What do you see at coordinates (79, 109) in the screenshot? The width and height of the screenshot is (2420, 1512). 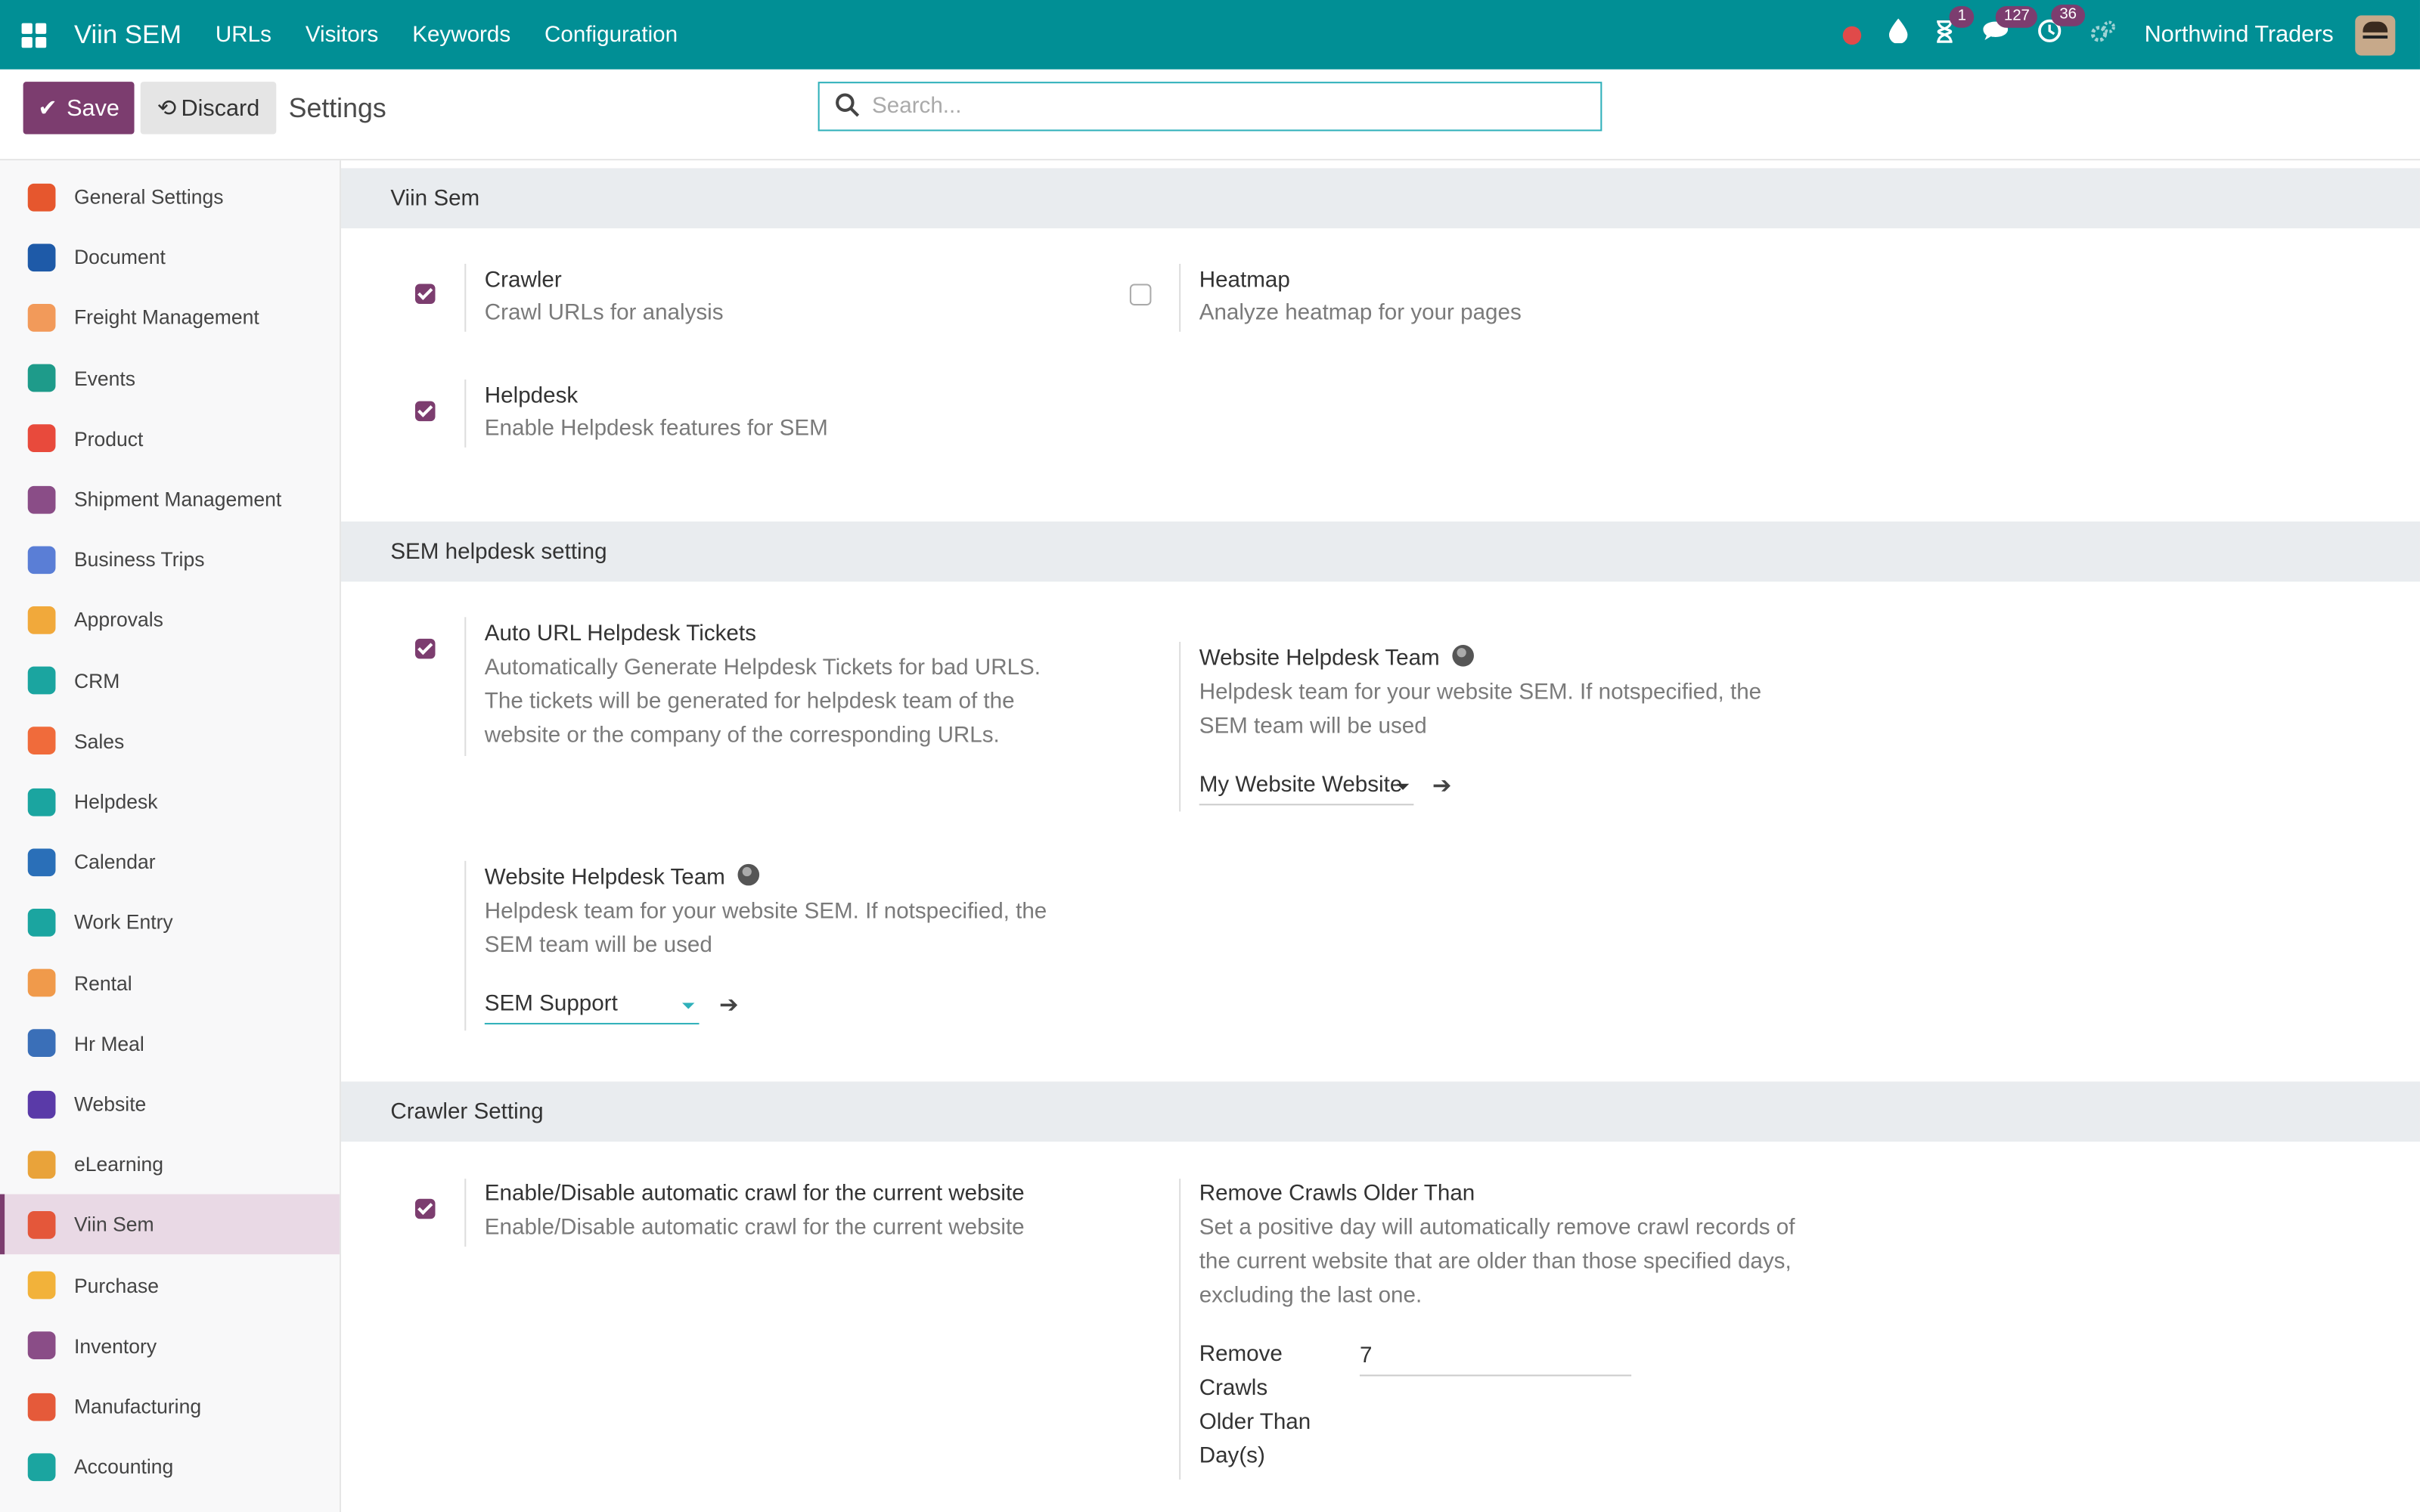 I see `save-button: ✔ Save` at bounding box center [79, 109].